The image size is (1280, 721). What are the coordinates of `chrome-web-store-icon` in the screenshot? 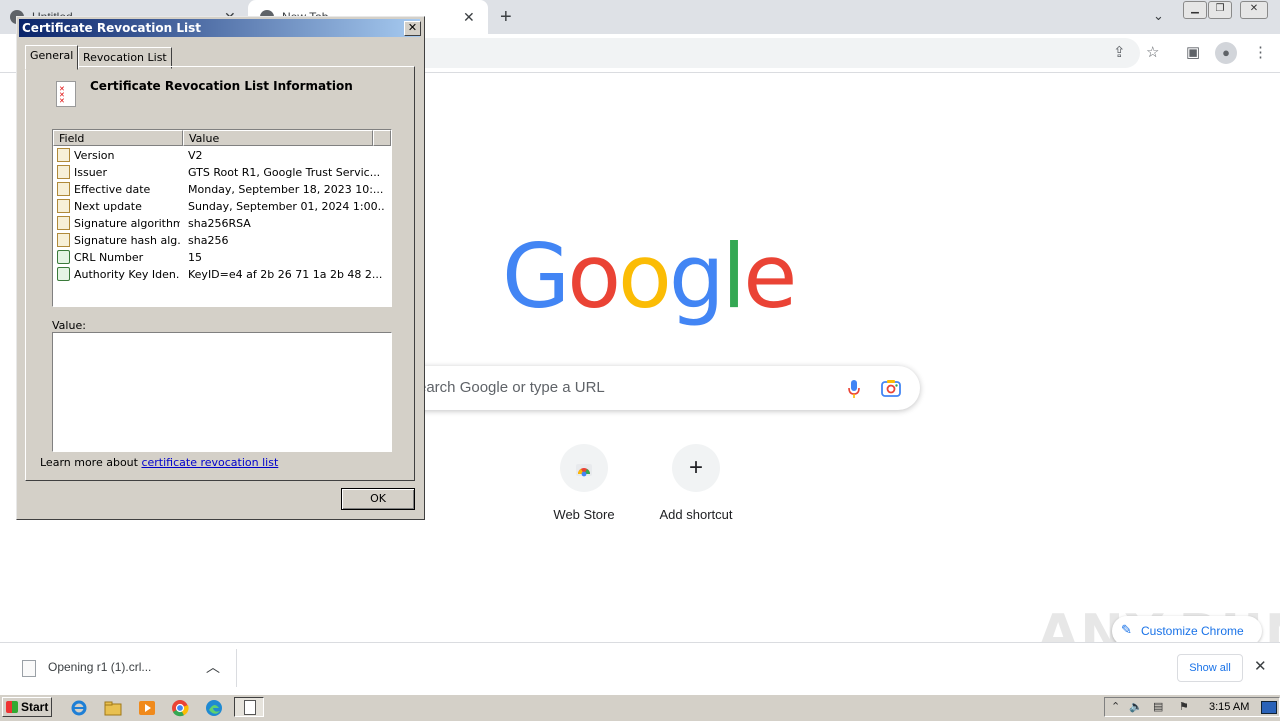 It's located at (584, 468).